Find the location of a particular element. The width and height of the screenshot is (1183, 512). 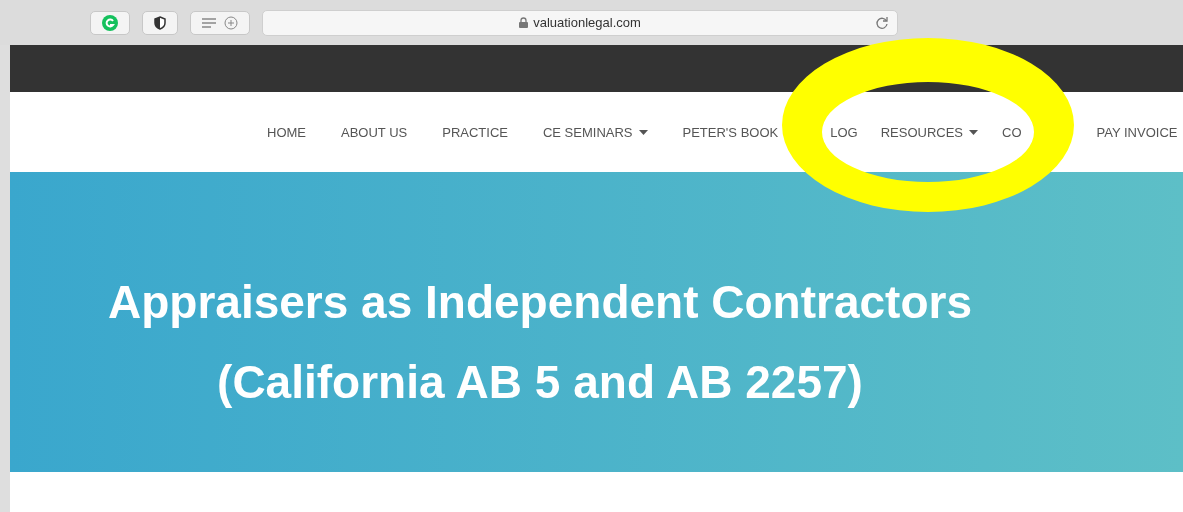

nav-link: PRACTICE is located at coordinates (475, 132).